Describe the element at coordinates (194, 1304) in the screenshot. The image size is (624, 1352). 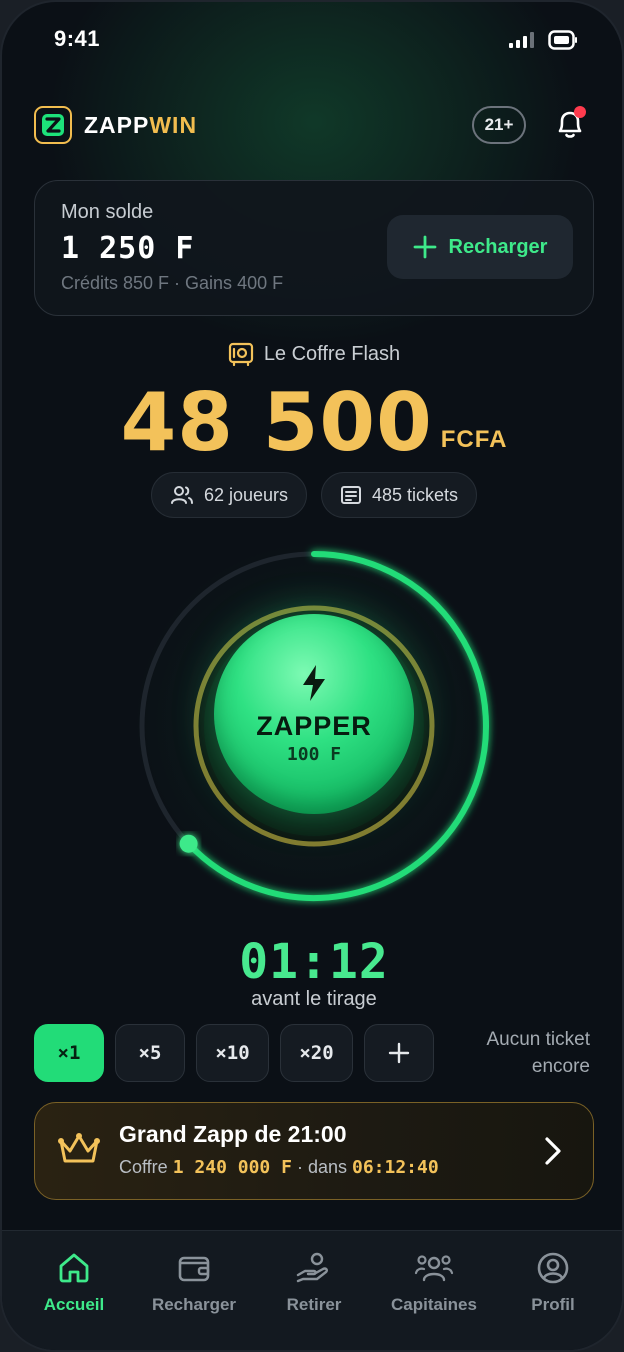
I see `tab-recharger-label: Recharger` at that location.